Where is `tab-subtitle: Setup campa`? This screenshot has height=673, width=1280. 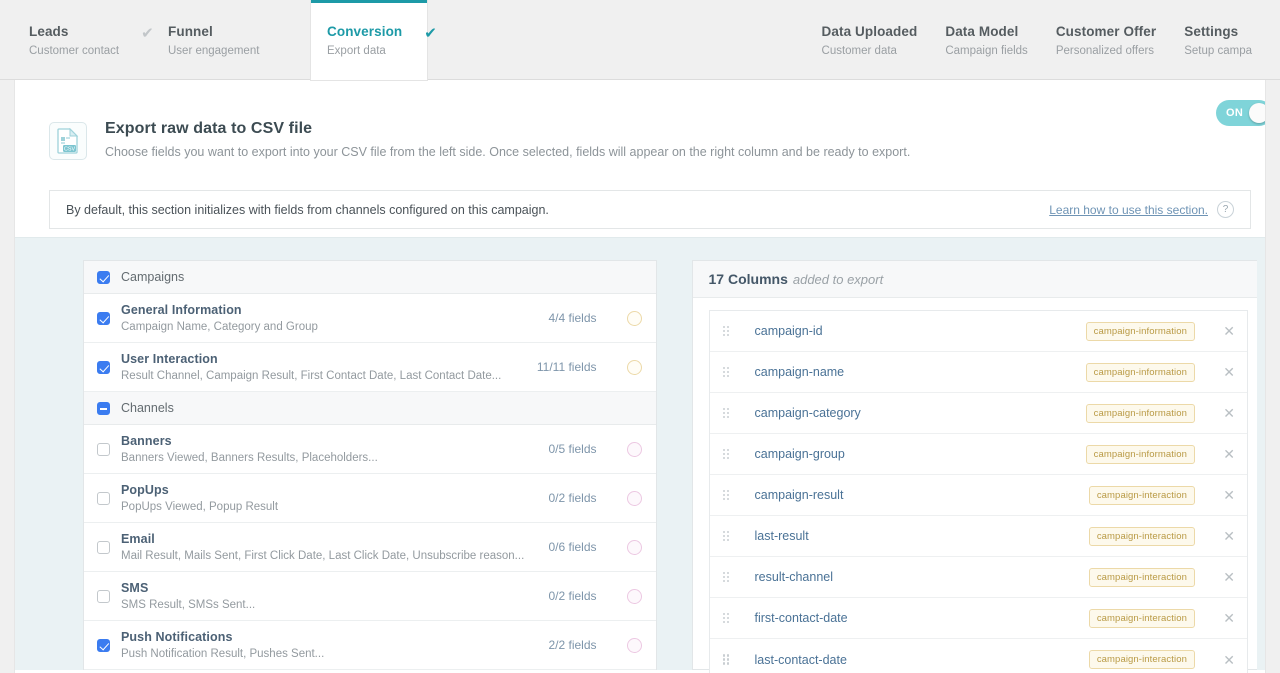
tab-subtitle: Setup campa is located at coordinates (1218, 50).